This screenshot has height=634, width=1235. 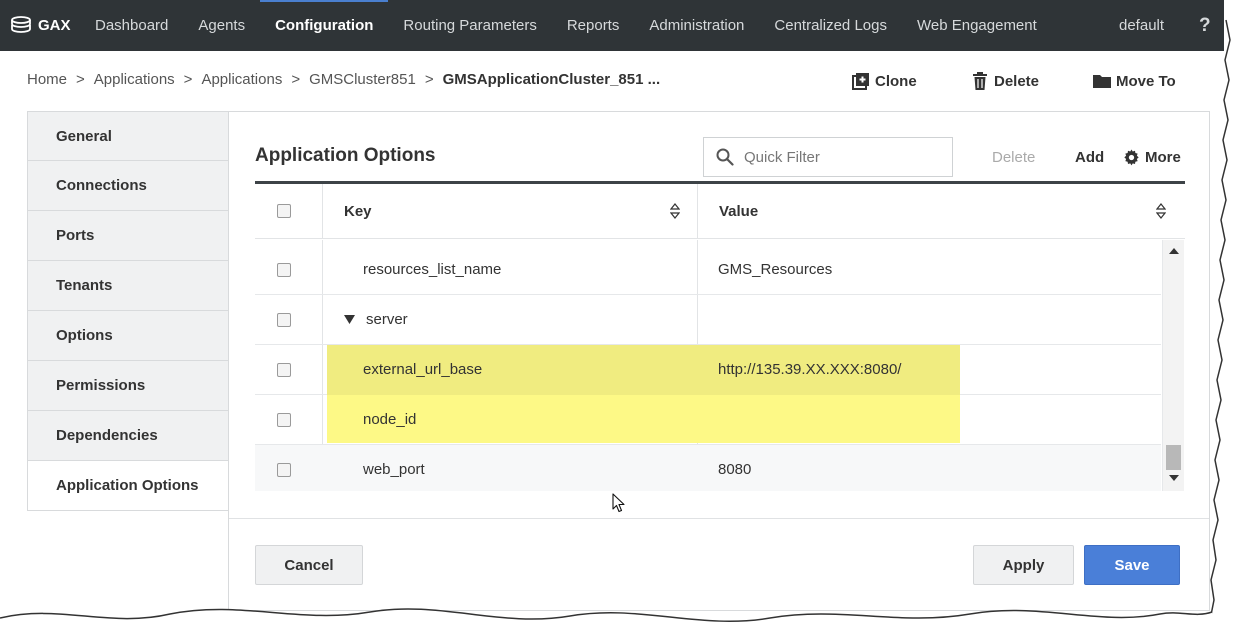 What do you see at coordinates (844, 157) in the screenshot?
I see `quick-filter-input` at bounding box center [844, 157].